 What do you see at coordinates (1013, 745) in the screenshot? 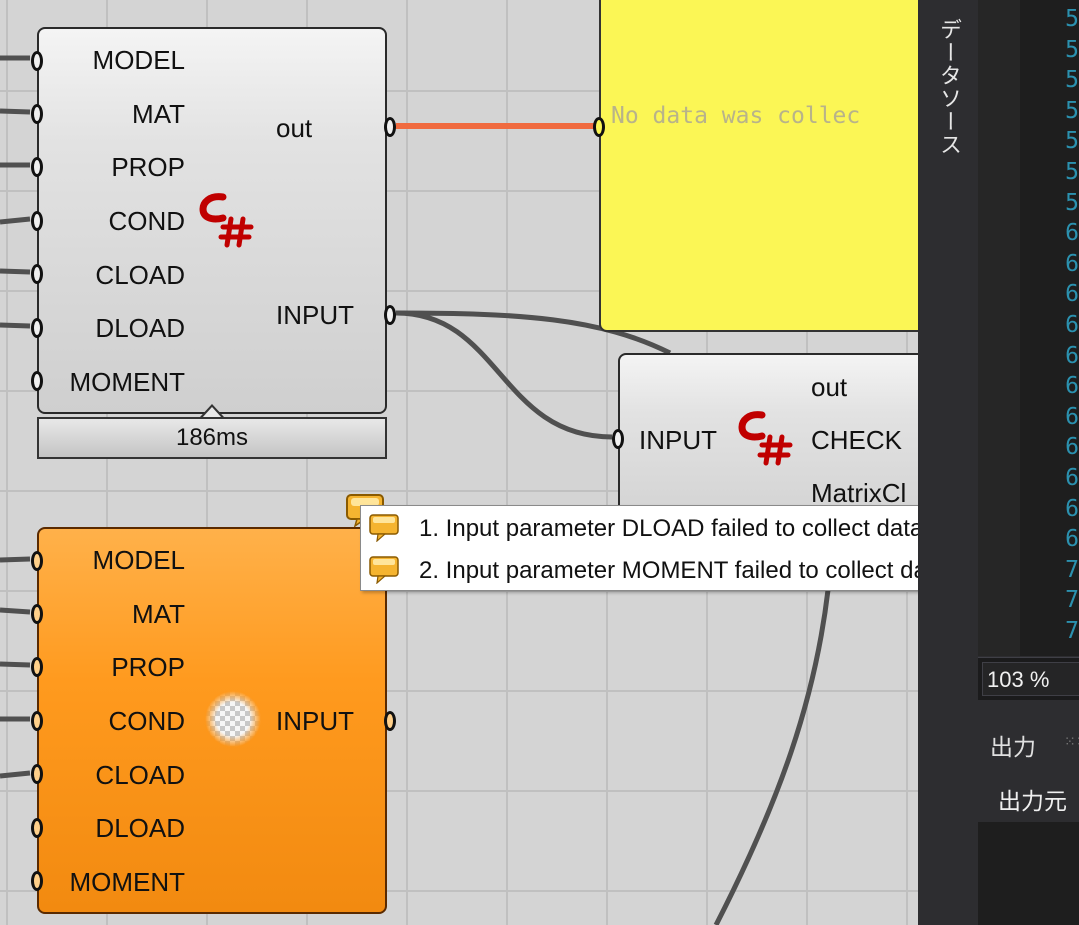
I see `output-panel-title: 出力` at bounding box center [1013, 745].